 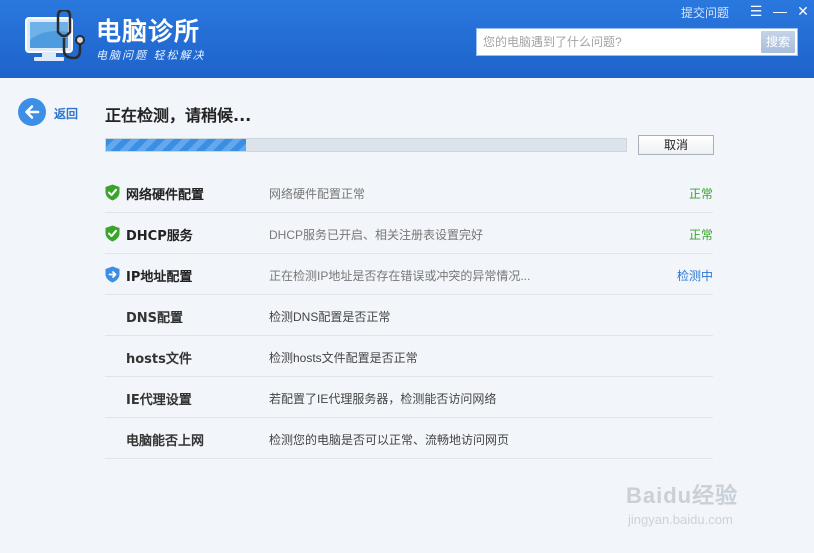 I want to click on diagnostic-item-name: IE代理设置, so click(x=159, y=400).